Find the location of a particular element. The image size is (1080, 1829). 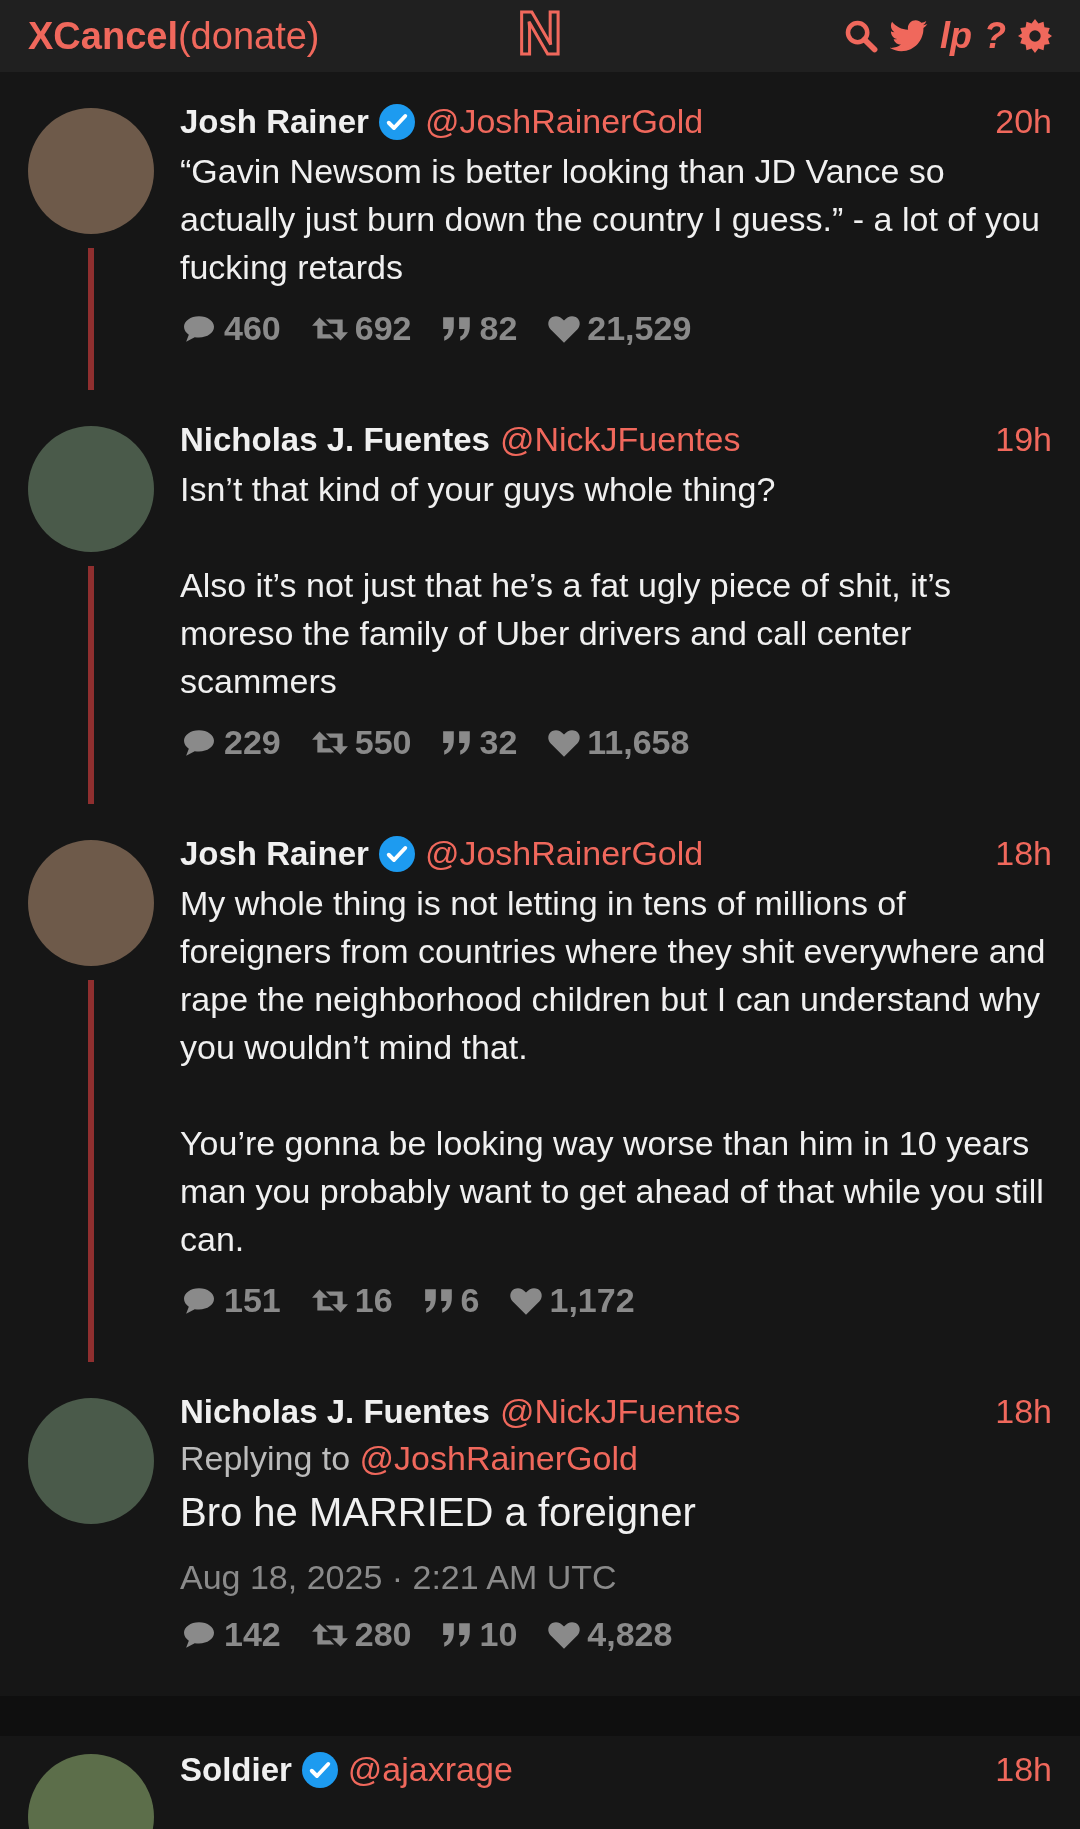

tweet-text: Also it’s not just that he’s a fat ugly piece of shit, it’s moreso the family of Uber drivers and call center scammers is located at coordinates (566, 633).